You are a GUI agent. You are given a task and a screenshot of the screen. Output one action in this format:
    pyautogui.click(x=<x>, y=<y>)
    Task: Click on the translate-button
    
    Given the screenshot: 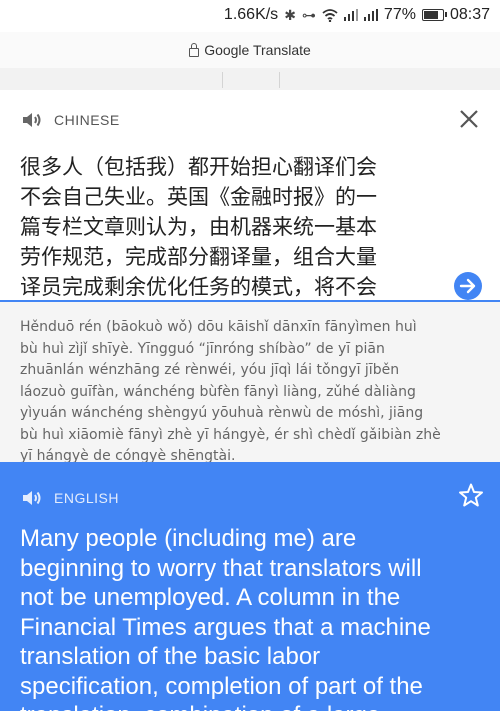 What is the action you would take?
    pyautogui.click(x=468, y=286)
    